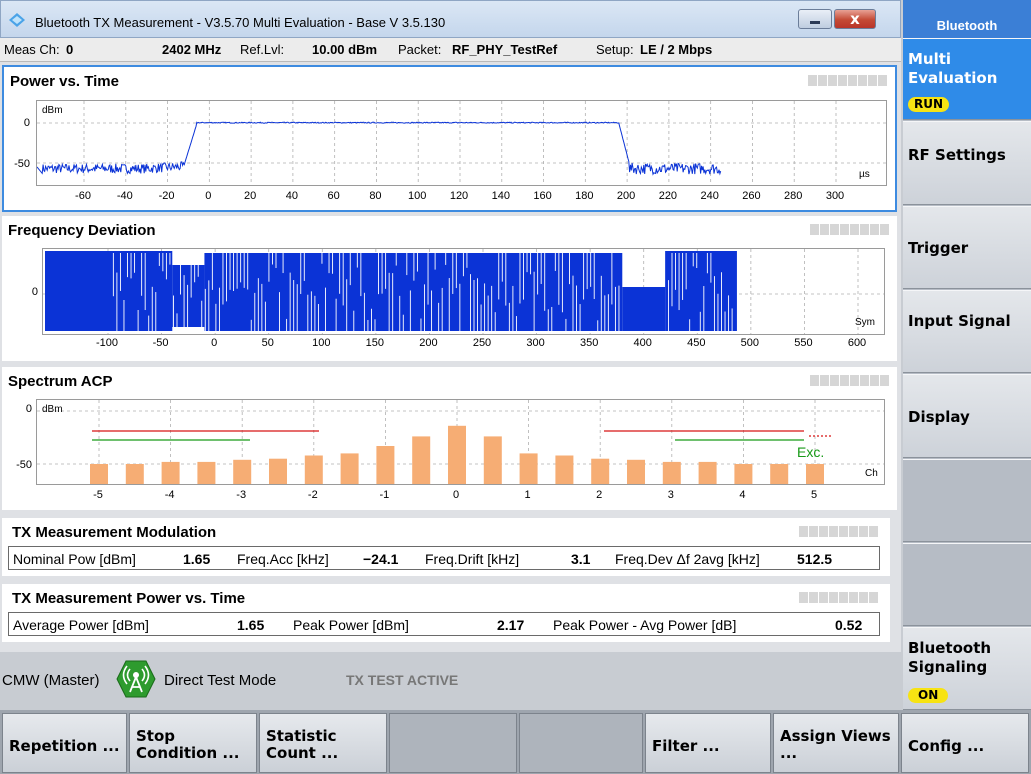 This screenshot has height=774, width=1031. What do you see at coordinates (967, 416) in the screenshot?
I see `display-button: Display` at bounding box center [967, 416].